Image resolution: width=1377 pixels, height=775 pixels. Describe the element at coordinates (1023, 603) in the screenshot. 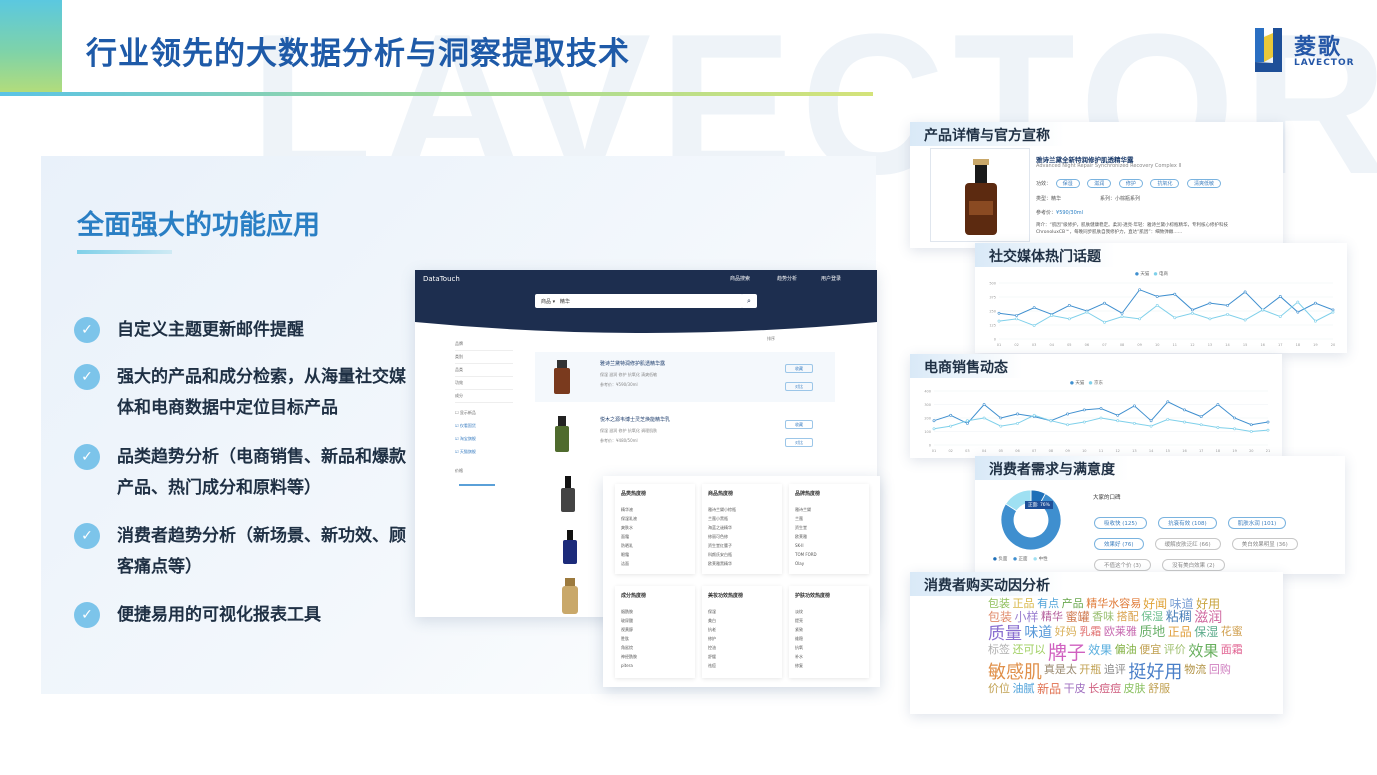

I see `word-cloud-term: 正品` at that location.